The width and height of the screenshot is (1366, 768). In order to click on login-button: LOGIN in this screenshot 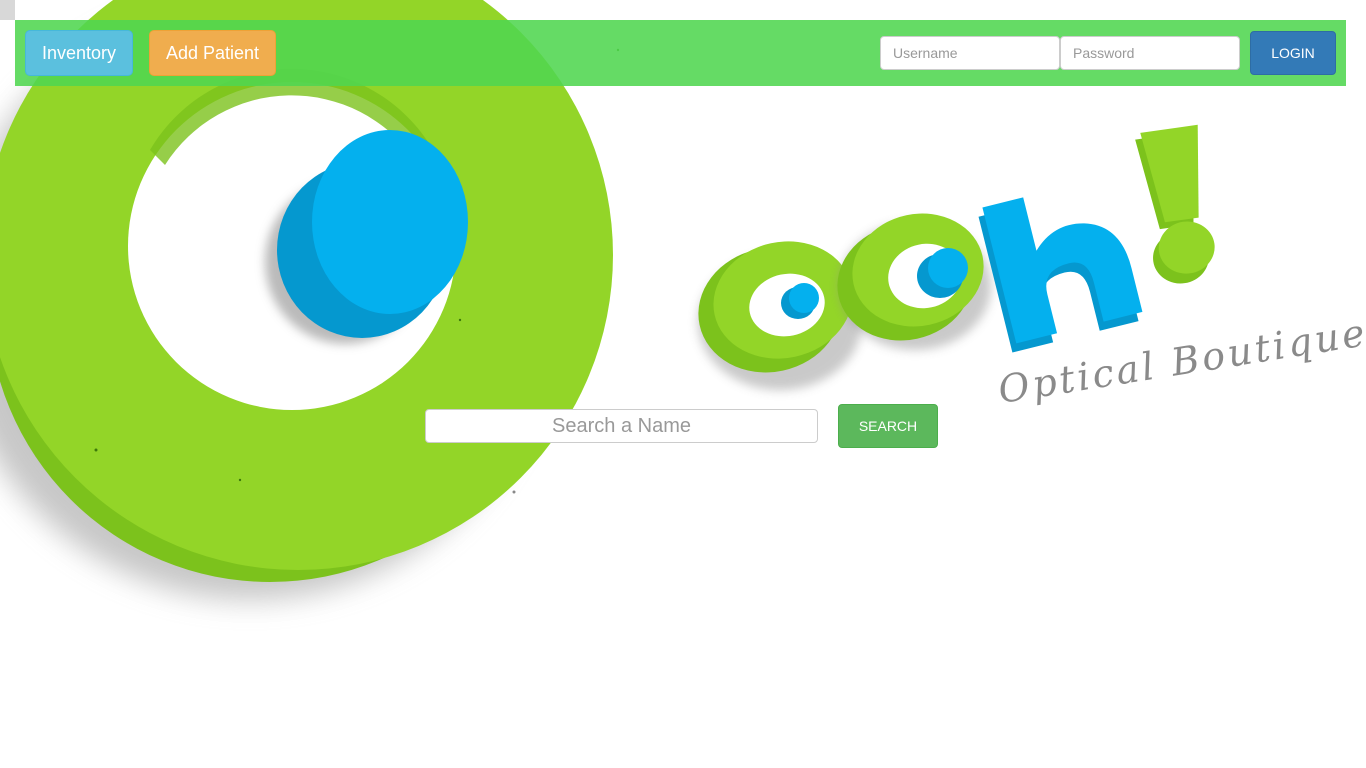, I will do `click(1293, 53)`.